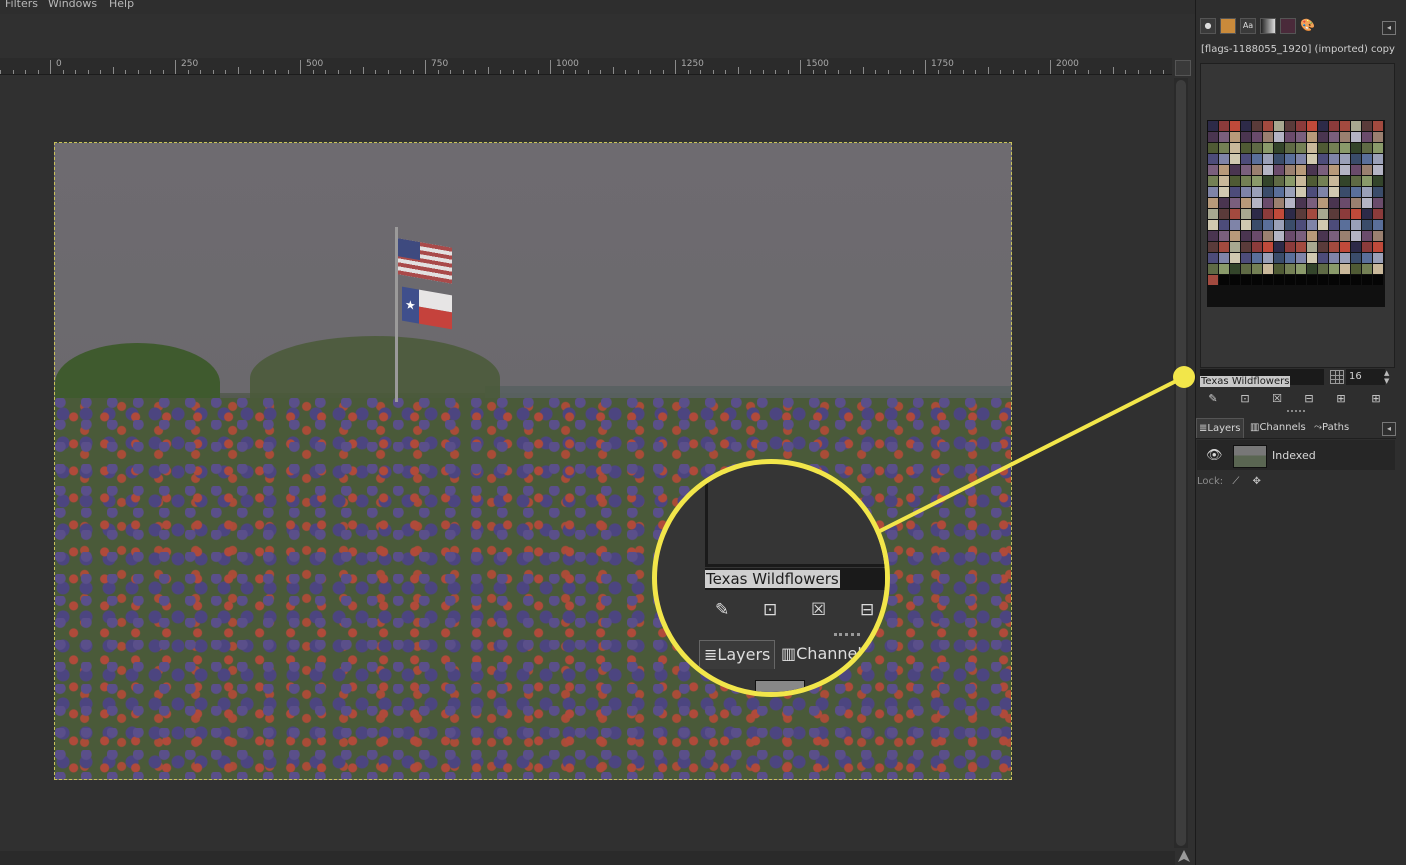 This screenshot has width=1406, height=865. Describe the element at coordinates (744, 654) in the screenshot. I see `magnified-tab-layers-label: Layers` at that location.